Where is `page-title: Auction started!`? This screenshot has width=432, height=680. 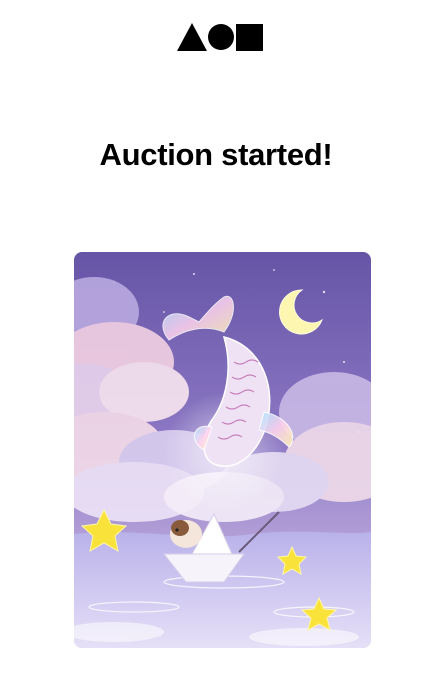 page-title: Auction started! is located at coordinates (216, 154).